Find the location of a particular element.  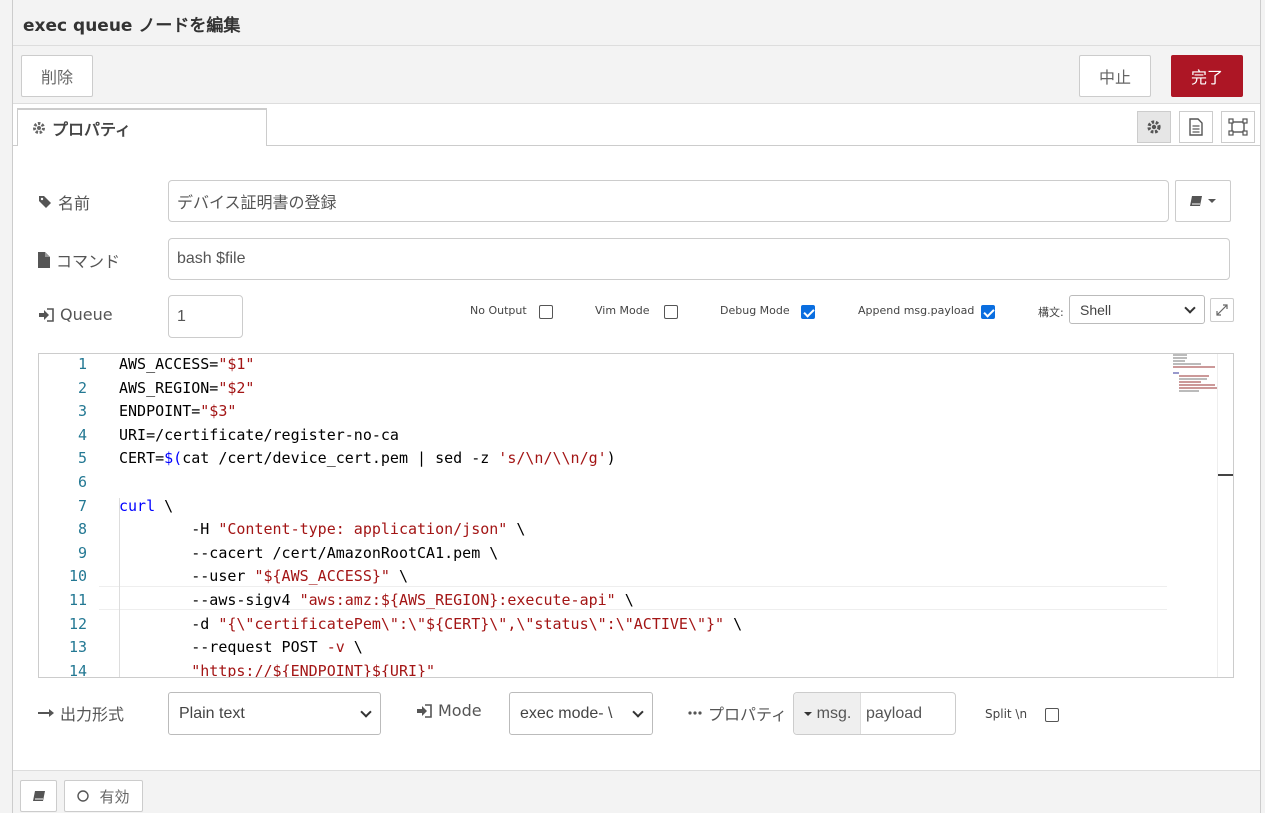

tab-properties: プロパティ is located at coordinates (142, 127).